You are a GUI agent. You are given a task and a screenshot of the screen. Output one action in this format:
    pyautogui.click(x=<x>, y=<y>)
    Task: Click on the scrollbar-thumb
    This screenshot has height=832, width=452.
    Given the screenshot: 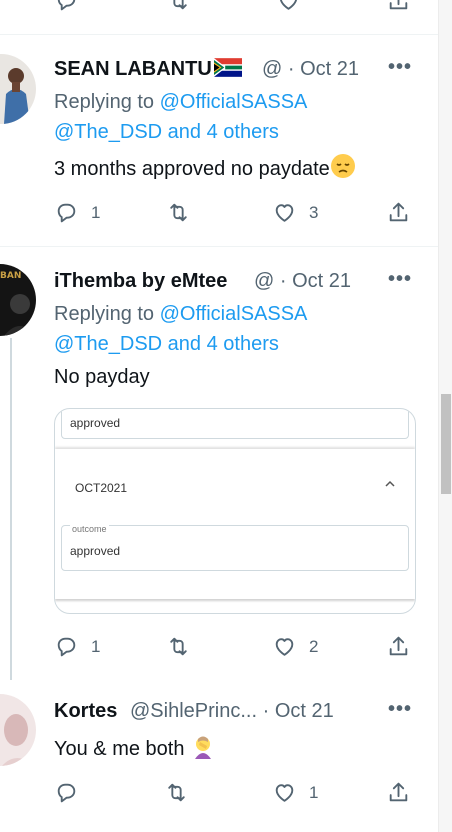 What is the action you would take?
    pyautogui.click(x=446, y=444)
    